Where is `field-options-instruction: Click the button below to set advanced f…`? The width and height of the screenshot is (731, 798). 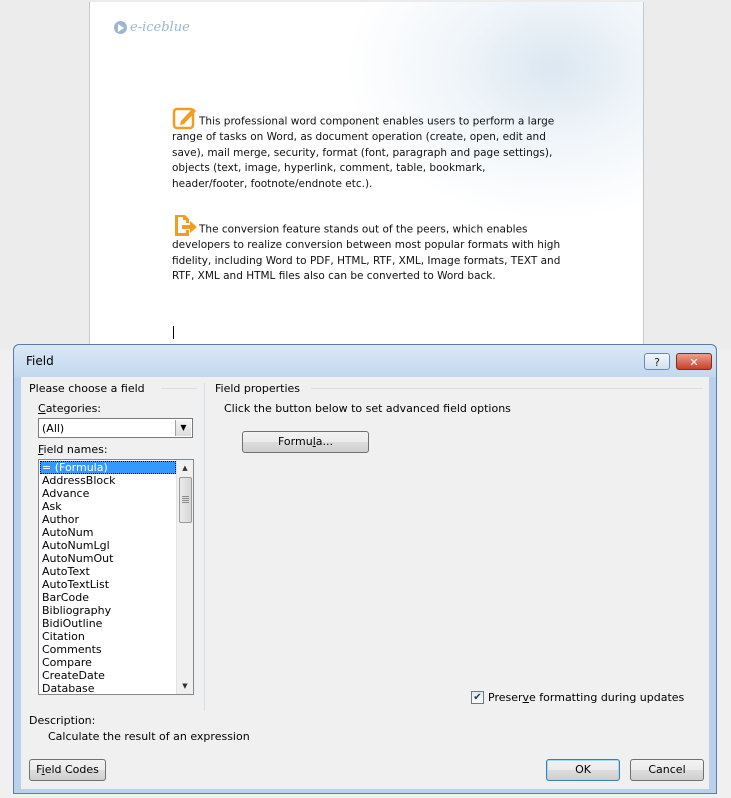
field-options-instruction: Click the button below to set advanced f… is located at coordinates (367, 408).